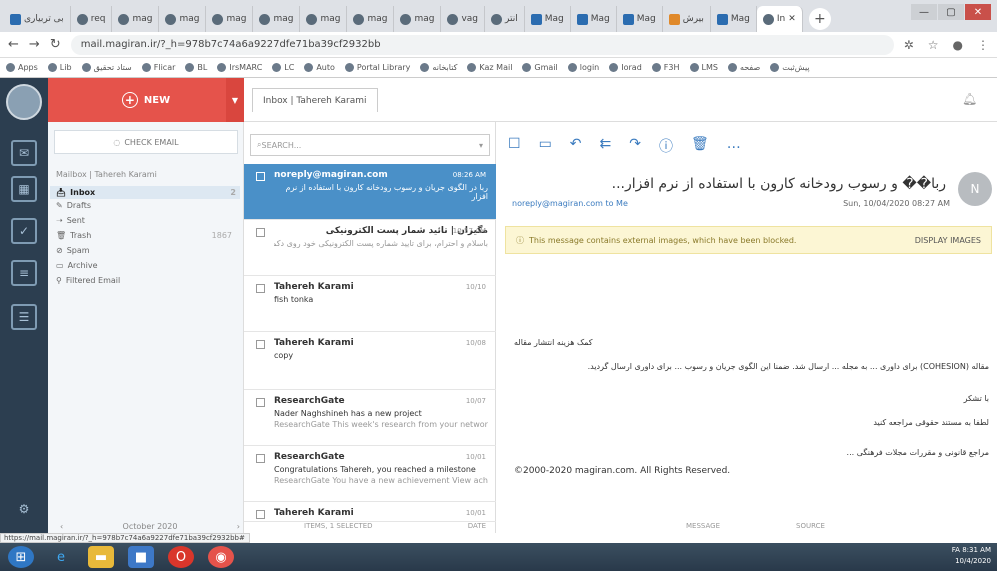 Image resolution: width=997 pixels, height=571 pixels. I want to click on browser-tab: vag, so click(463, 19).